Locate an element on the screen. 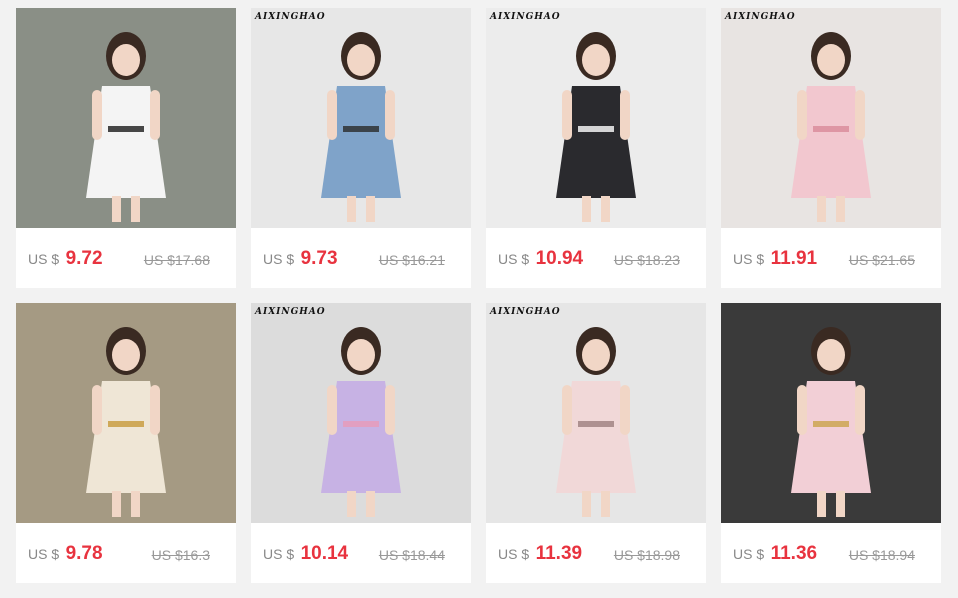 This screenshot has width=958, height=598. original-price: US $17.68 is located at coordinates (176, 260).